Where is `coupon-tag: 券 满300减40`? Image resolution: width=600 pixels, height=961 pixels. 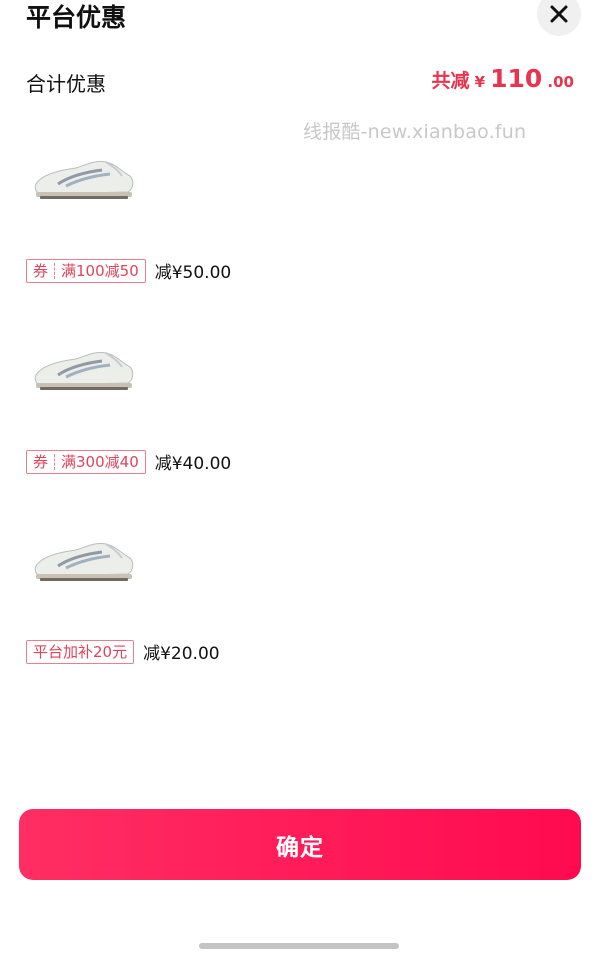 coupon-tag: 券 满300减40 is located at coordinates (86, 461).